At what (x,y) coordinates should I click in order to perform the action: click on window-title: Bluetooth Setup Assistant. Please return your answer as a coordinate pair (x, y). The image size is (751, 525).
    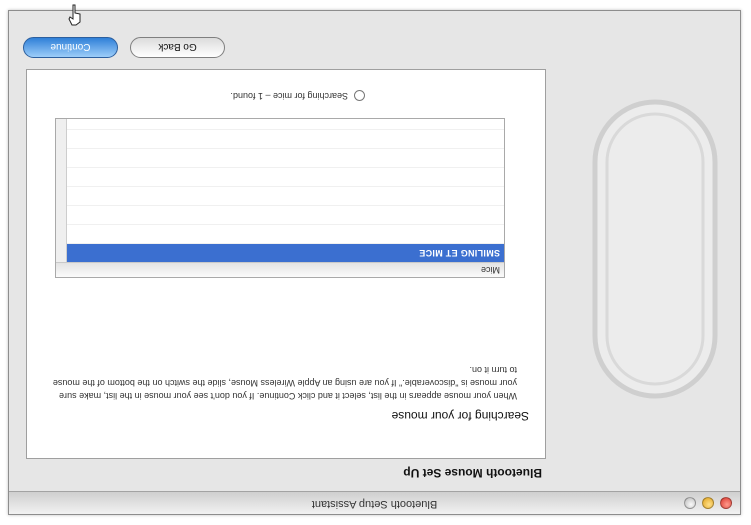
    Looking at the image, I should click on (374, 504).